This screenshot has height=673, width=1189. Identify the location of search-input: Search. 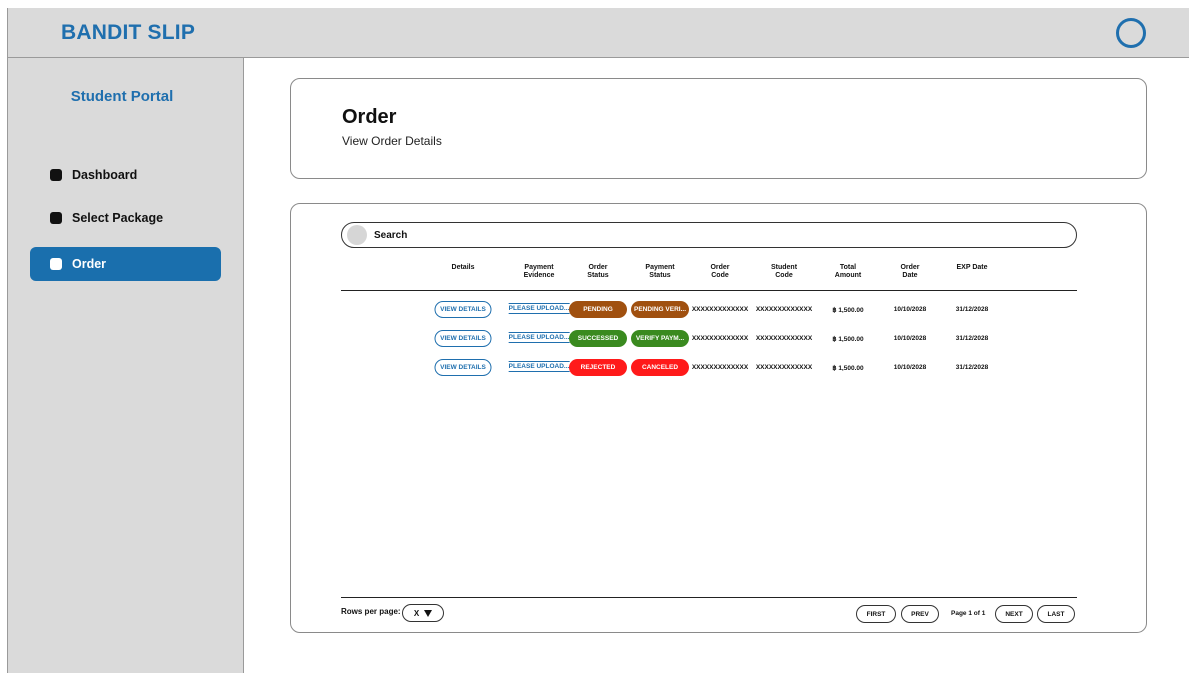
(709, 235).